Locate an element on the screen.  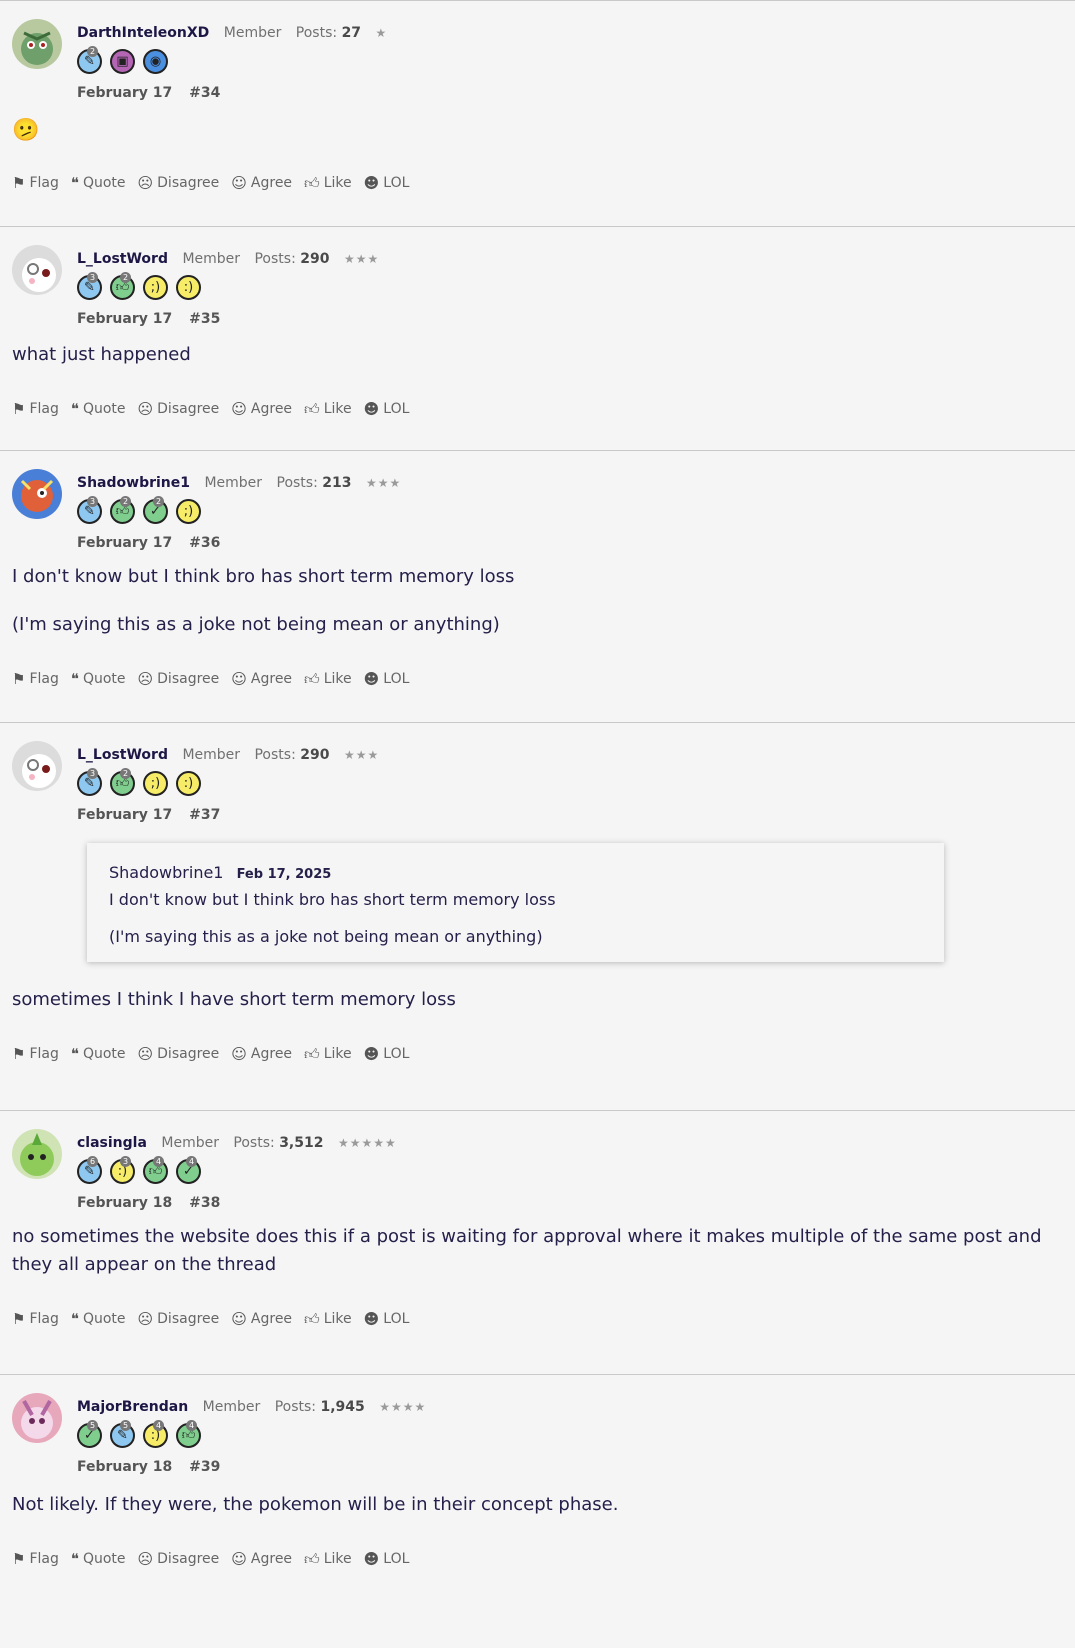
author-name: MajorBrendan is located at coordinates (132, 1407).